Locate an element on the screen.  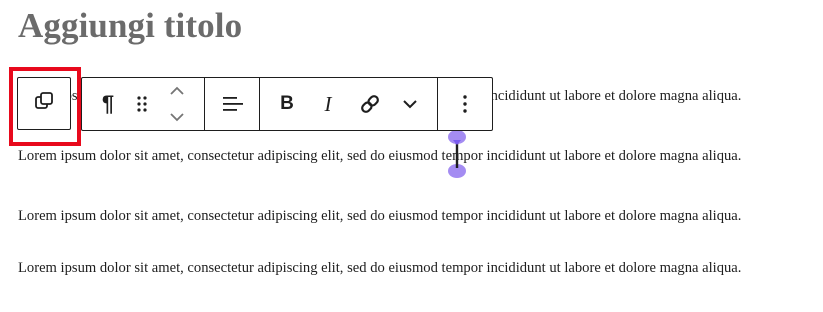
bold-icon: B is located at coordinates (287, 103).